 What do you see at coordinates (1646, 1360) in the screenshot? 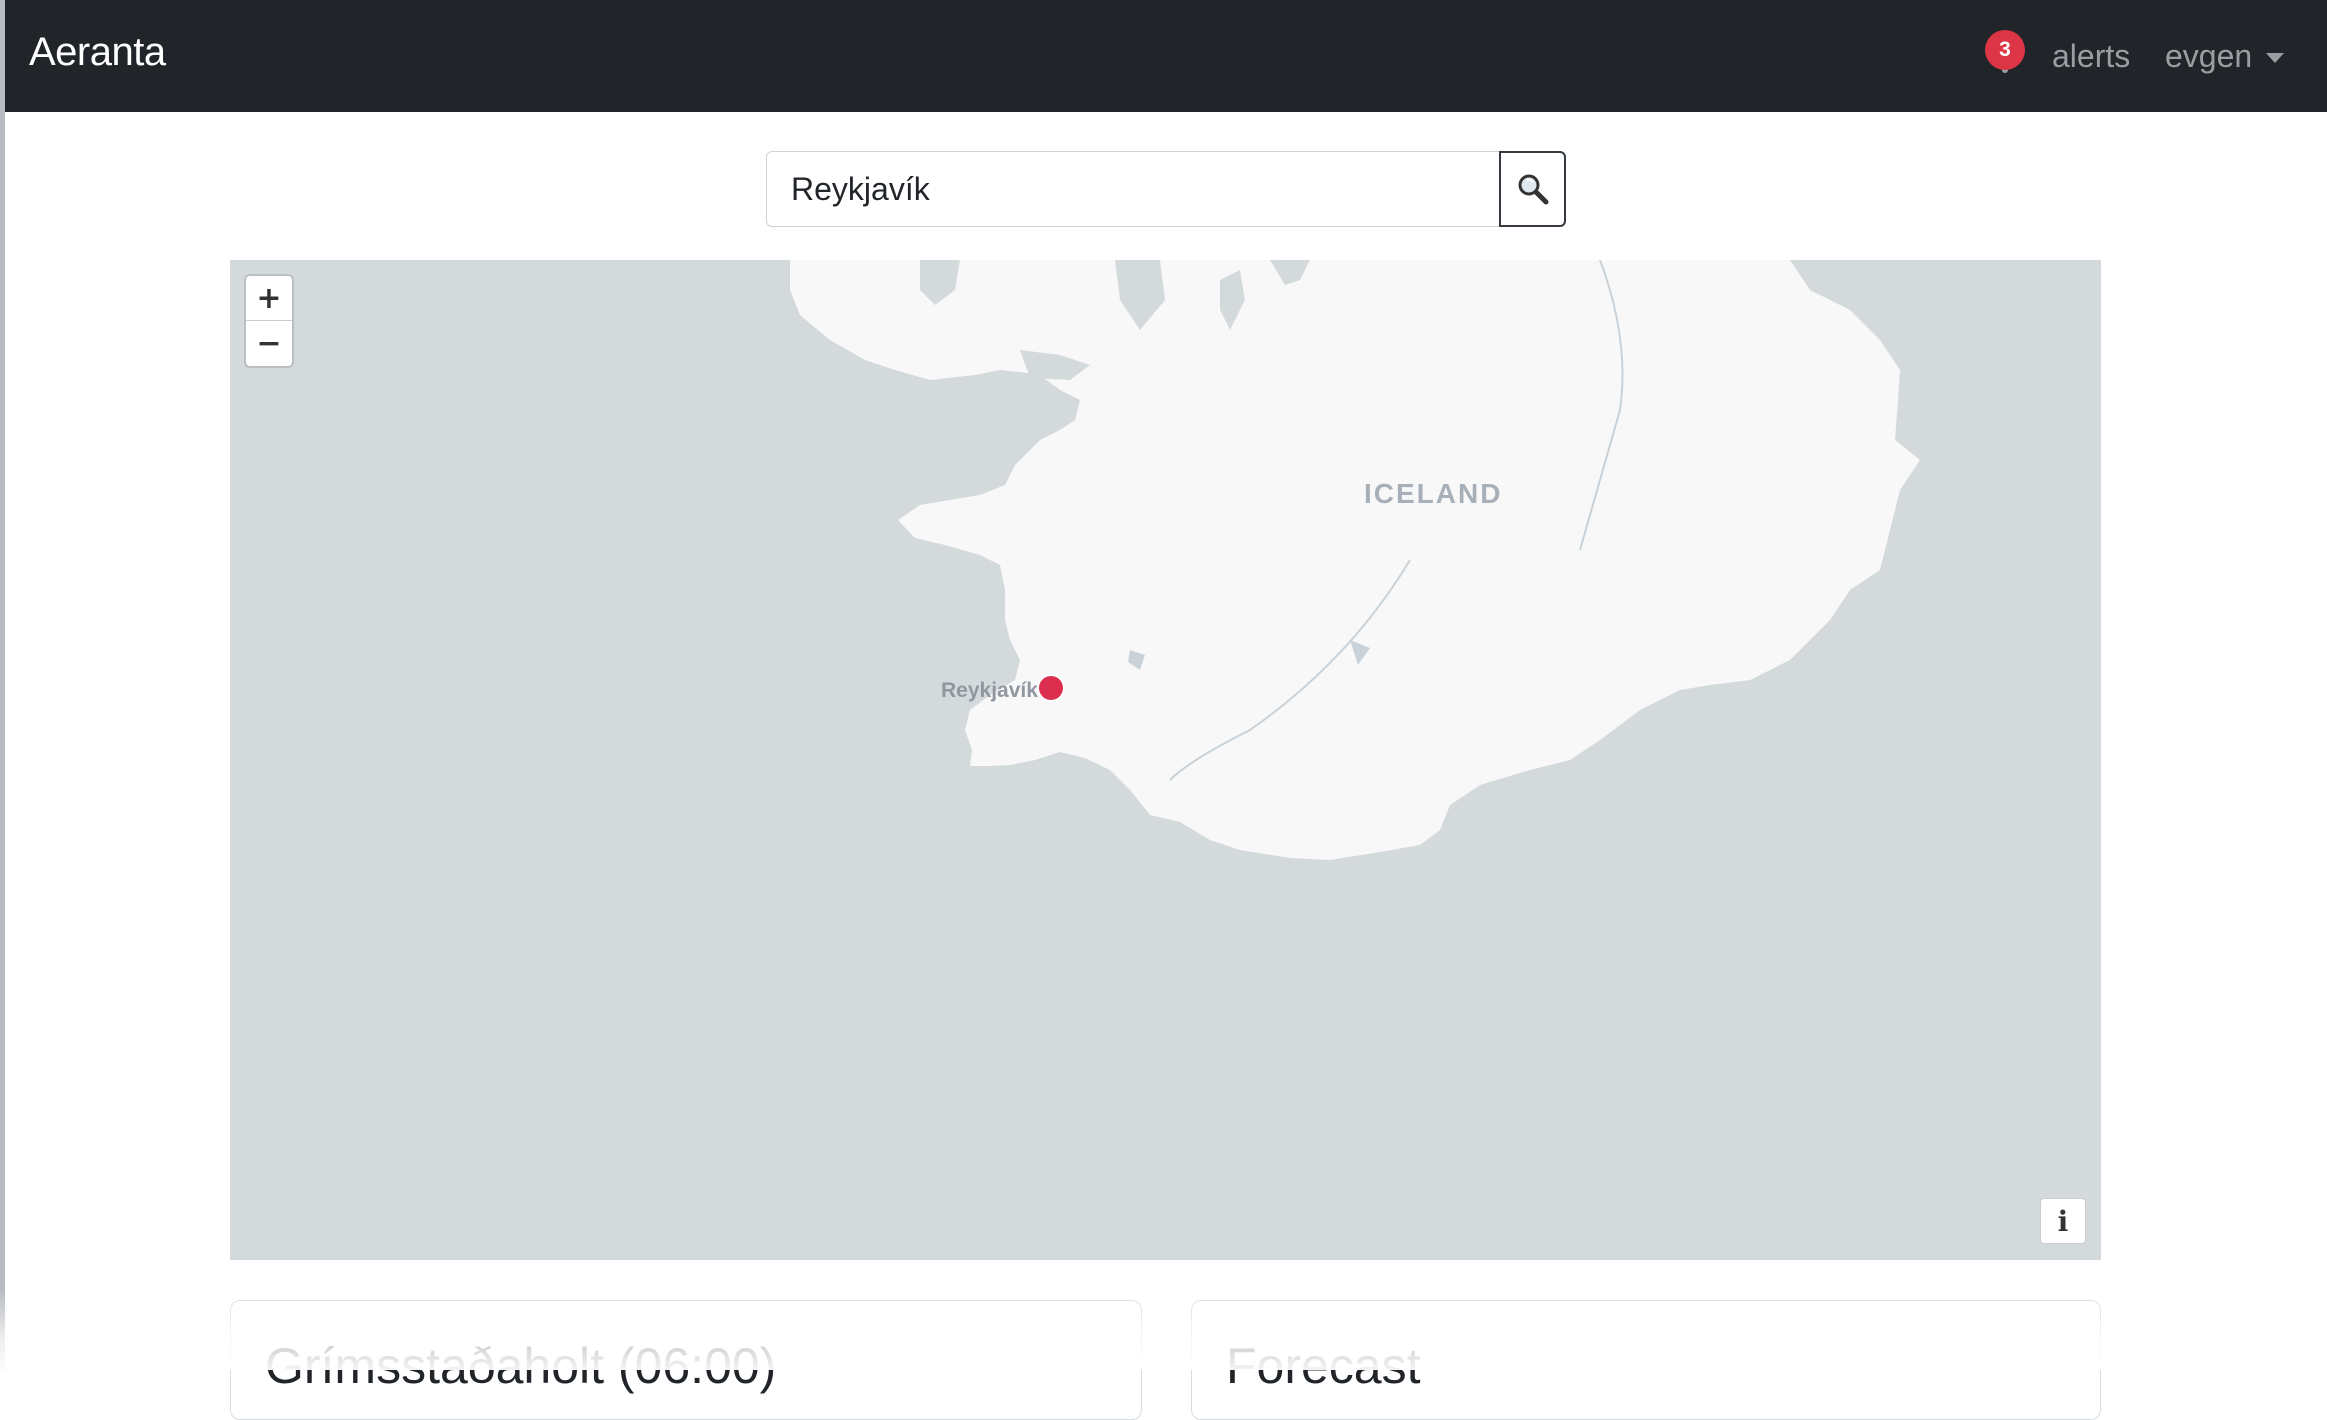
I see `forecast-card: Forecast` at bounding box center [1646, 1360].